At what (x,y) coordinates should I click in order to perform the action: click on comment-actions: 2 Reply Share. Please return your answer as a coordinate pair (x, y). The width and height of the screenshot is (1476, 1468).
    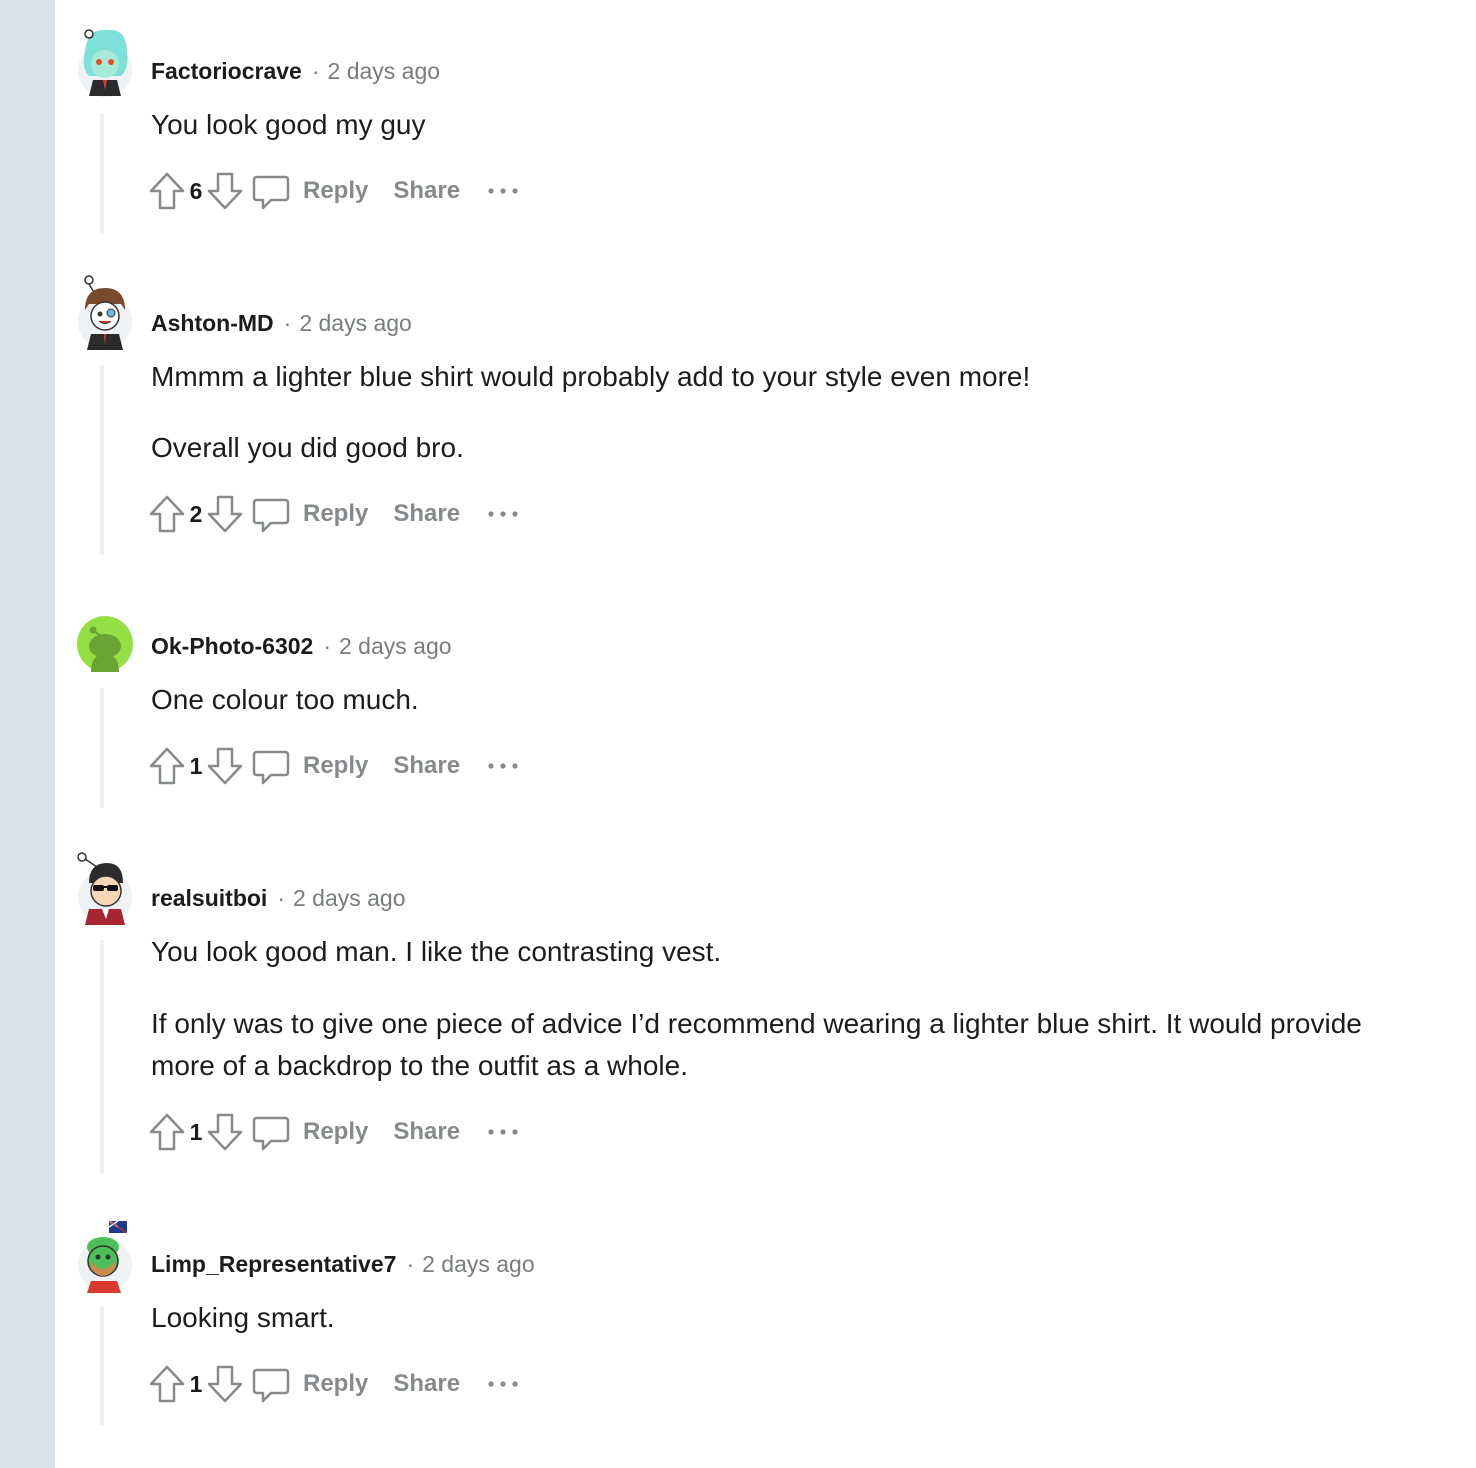
    Looking at the image, I should click on (333, 514).